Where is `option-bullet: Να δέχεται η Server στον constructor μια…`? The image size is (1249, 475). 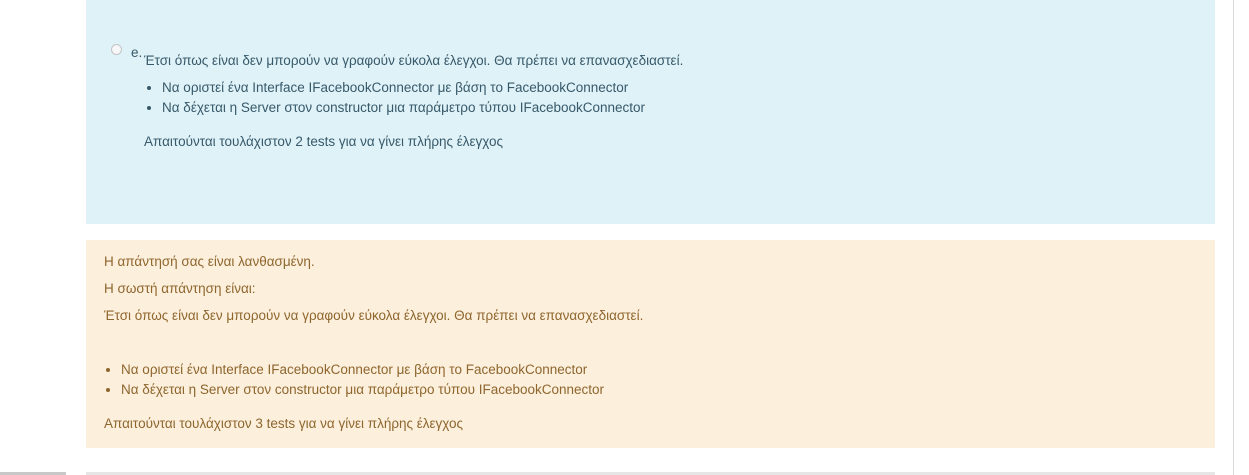
option-bullet: Να δέχεται η Server στον constructor μια… is located at coordinates (673, 108).